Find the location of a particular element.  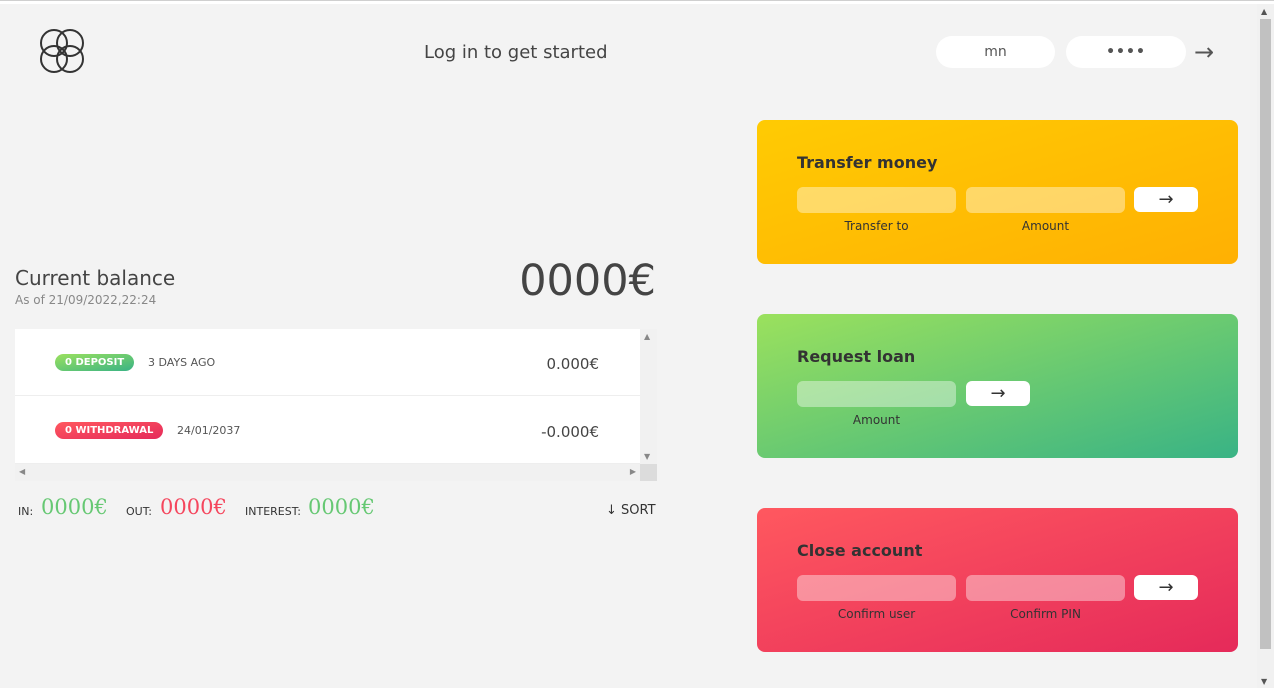

close-user-label: Confirm user is located at coordinates (876, 614).